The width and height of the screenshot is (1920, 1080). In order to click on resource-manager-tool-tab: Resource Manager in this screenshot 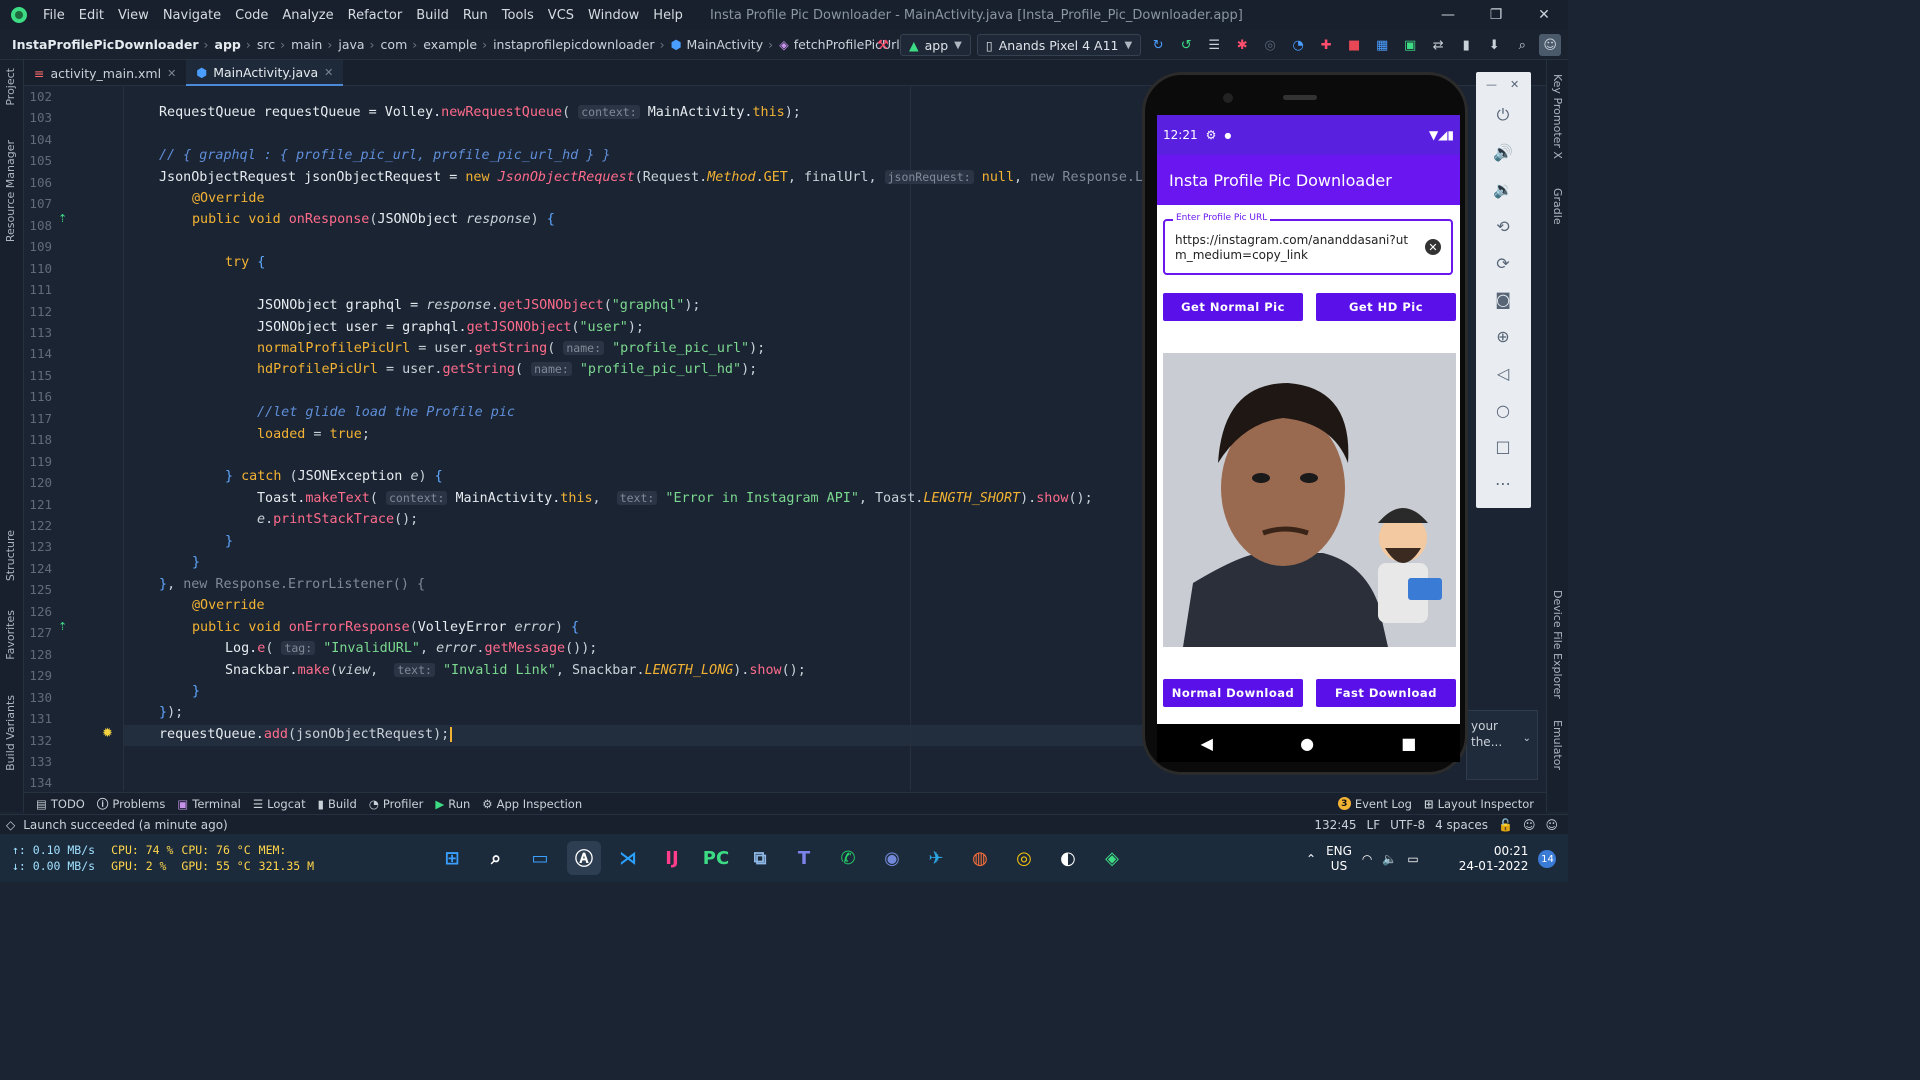, I will do `click(10, 191)`.